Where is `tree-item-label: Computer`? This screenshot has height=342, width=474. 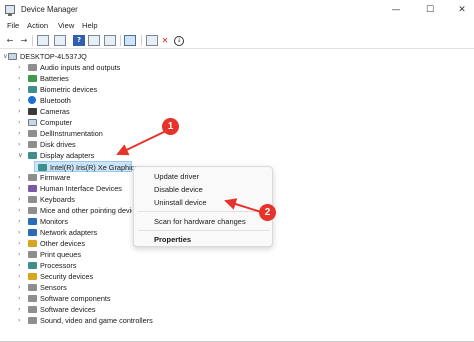
tree-item-label: Computer is located at coordinates (56, 122).